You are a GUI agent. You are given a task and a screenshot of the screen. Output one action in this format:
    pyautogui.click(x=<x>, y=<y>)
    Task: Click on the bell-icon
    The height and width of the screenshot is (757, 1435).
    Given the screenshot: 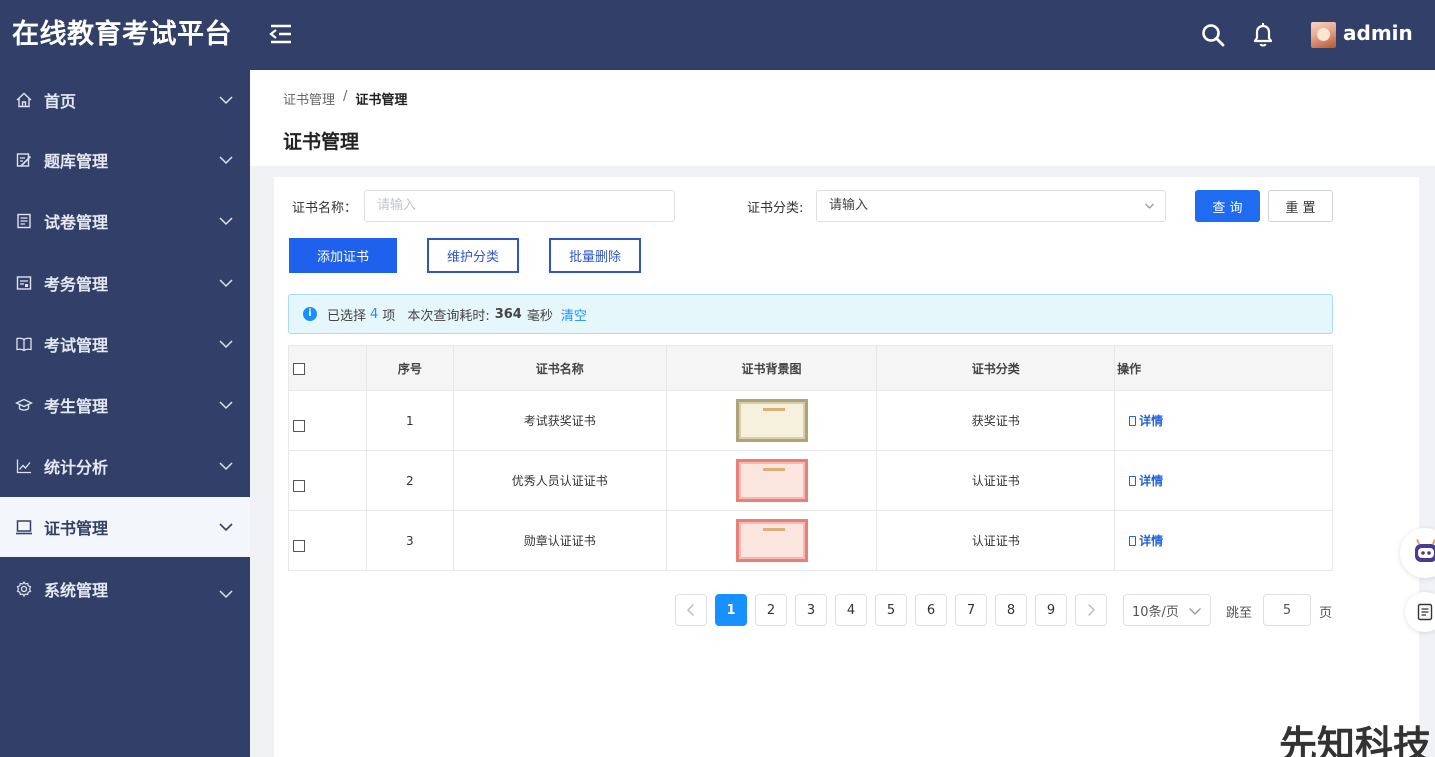 What is the action you would take?
    pyautogui.click(x=1263, y=35)
    